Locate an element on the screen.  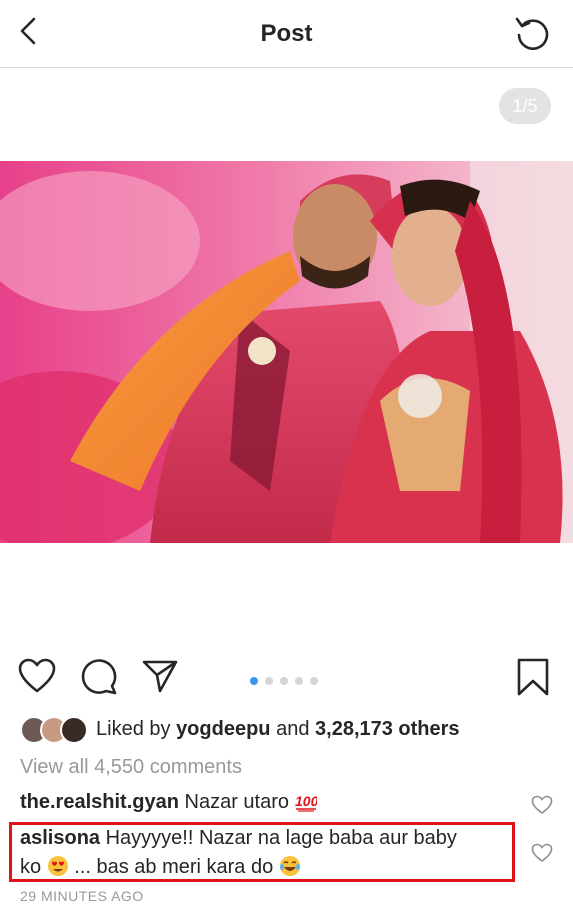
save-bookmark-icon is located at coordinates (533, 677).